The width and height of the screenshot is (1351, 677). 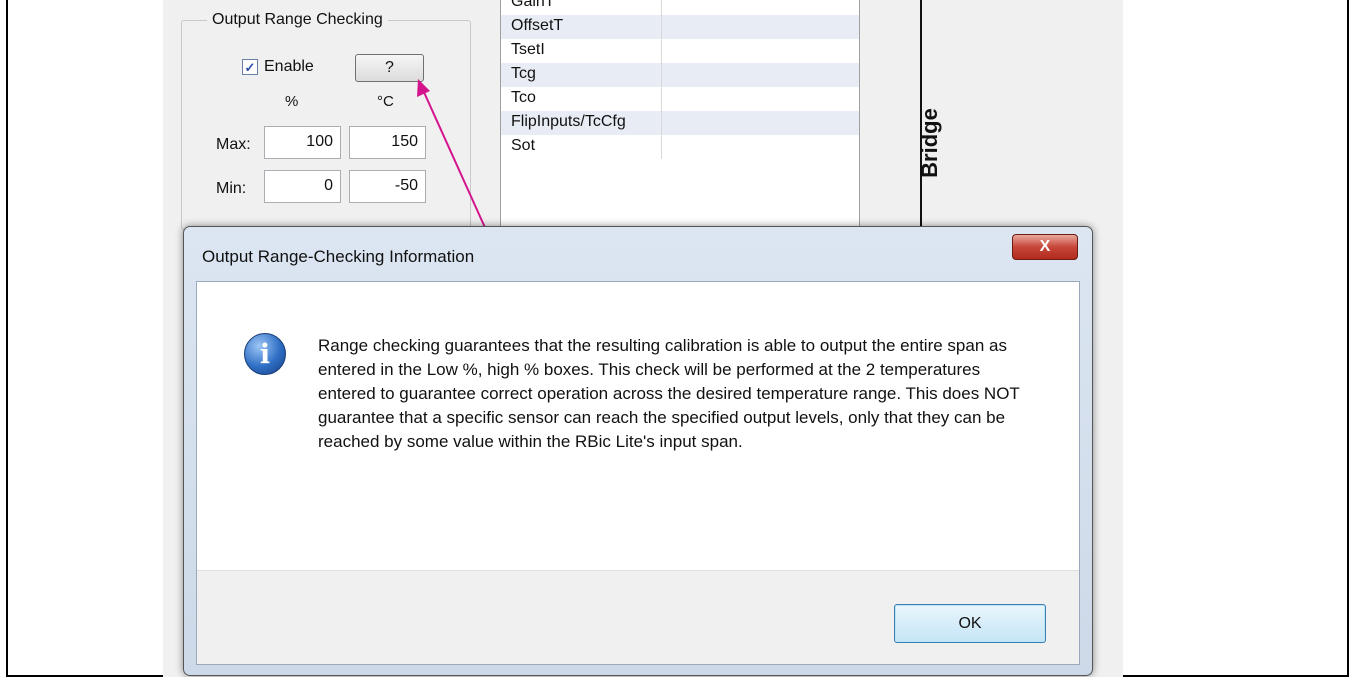 I want to click on checkmark-icon: ✓, so click(x=250, y=67).